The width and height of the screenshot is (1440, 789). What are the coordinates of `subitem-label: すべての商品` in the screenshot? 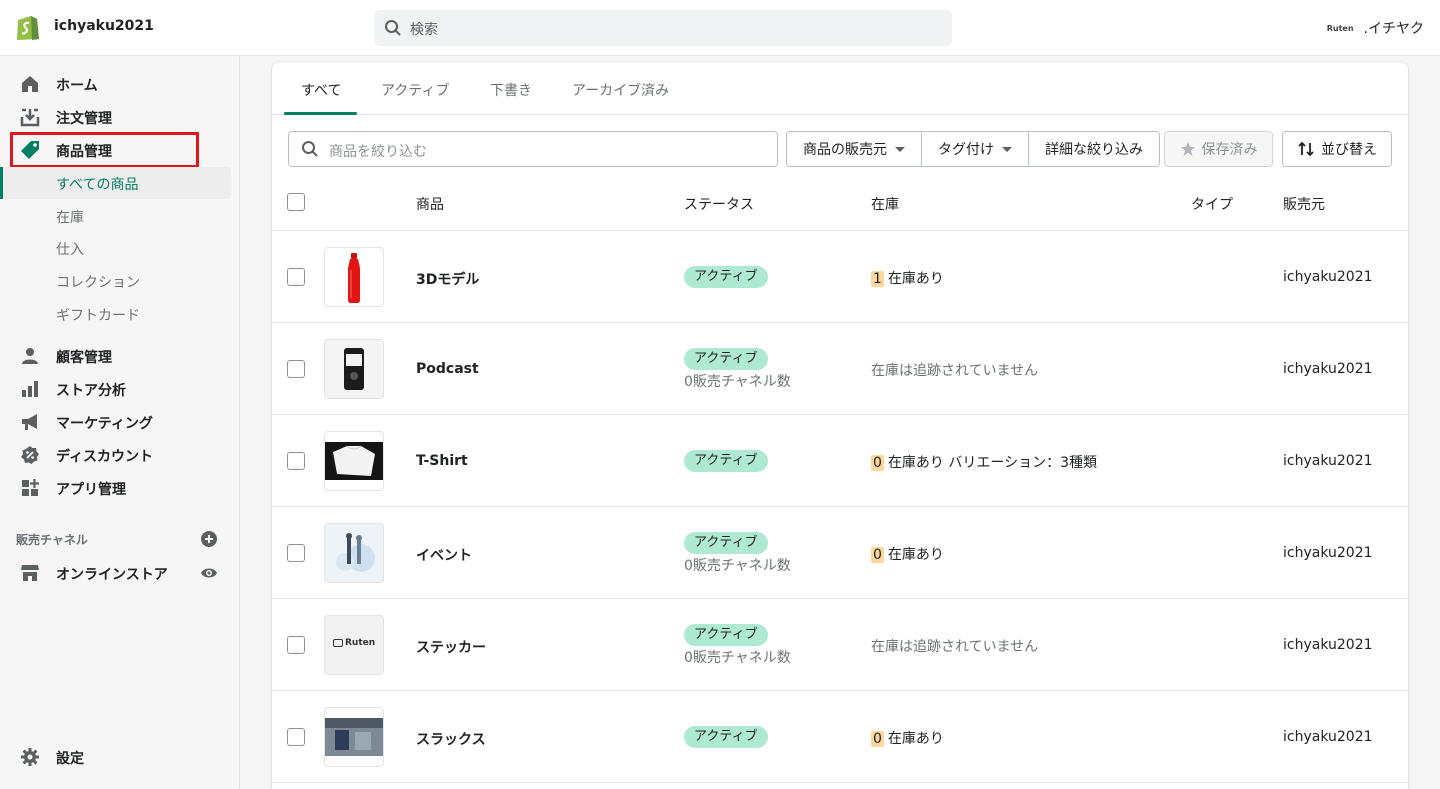 It's located at (97, 185).